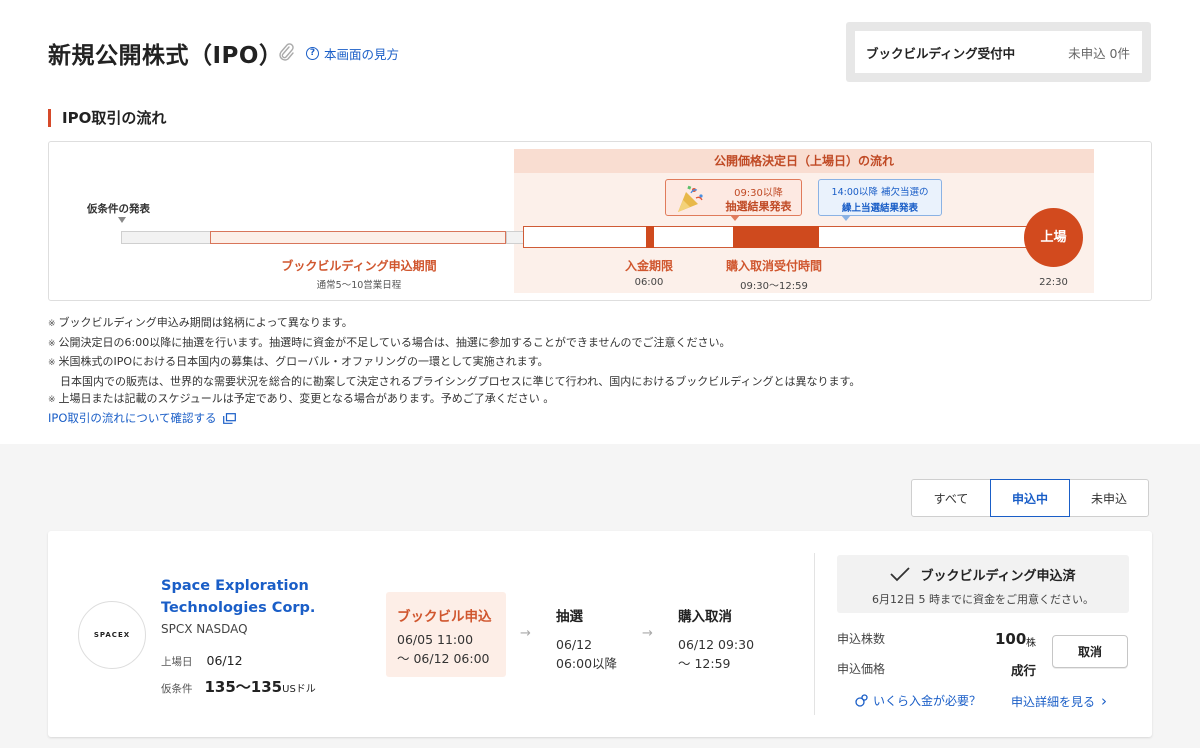 This screenshot has width=1200, height=748. I want to click on lottery-callout: 09:30以降 抽選結果発表, so click(733, 200).